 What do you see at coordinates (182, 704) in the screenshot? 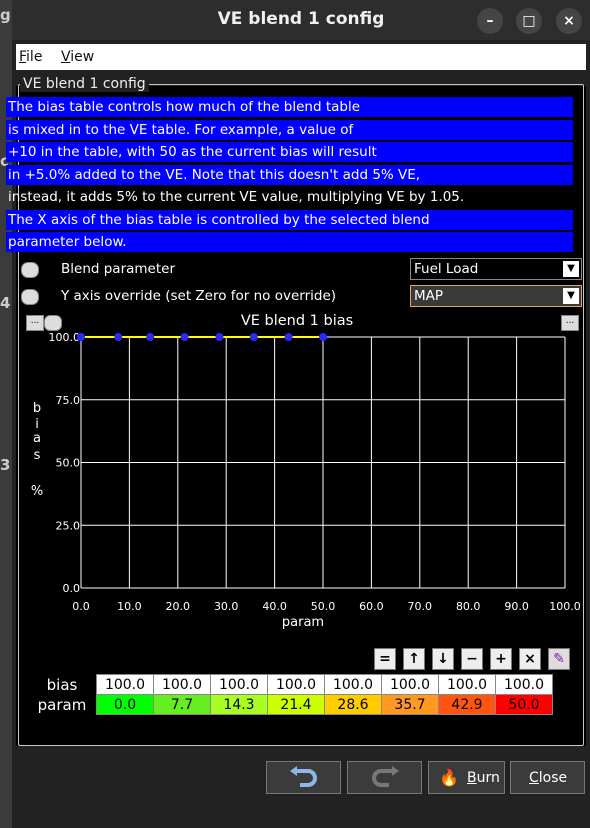
I see `param-cell: 7.7` at bounding box center [182, 704].